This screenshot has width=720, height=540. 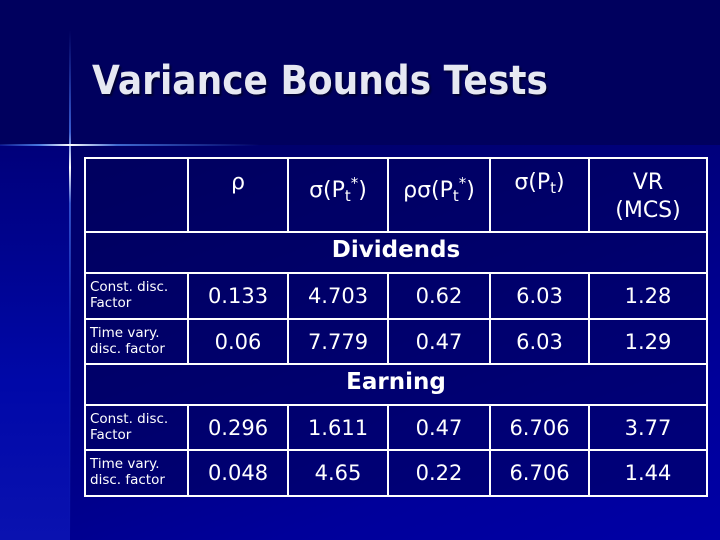 What do you see at coordinates (439, 473) in the screenshot?
I see `cell-rho-sigma-pstar: 0.22` at bounding box center [439, 473].